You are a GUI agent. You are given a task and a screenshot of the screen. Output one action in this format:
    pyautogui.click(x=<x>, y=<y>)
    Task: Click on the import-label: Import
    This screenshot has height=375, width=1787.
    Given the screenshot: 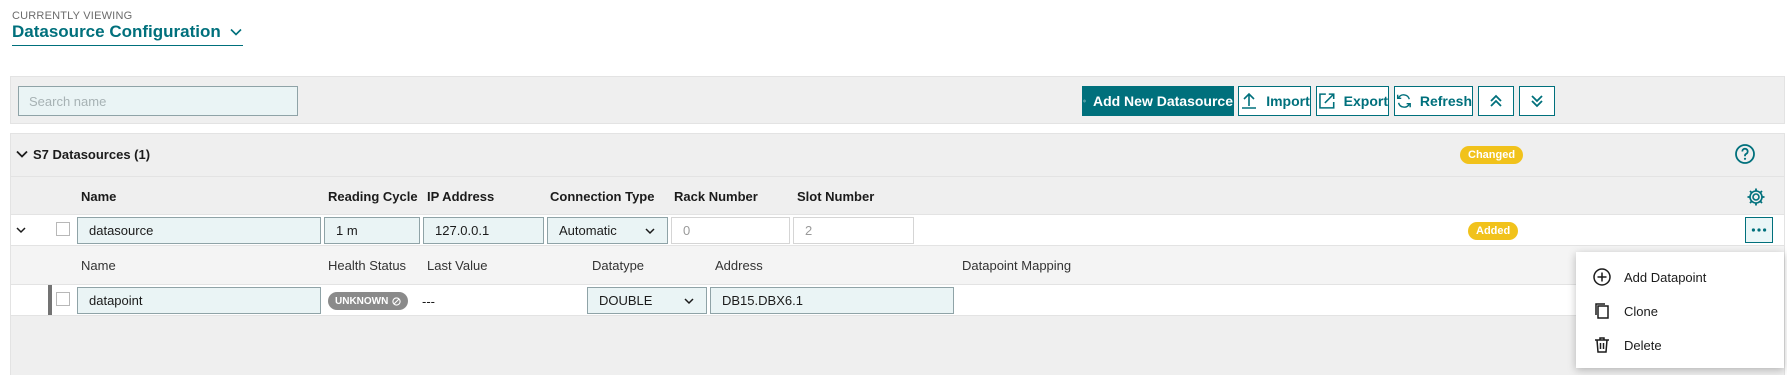 What is the action you would take?
    pyautogui.click(x=1288, y=101)
    